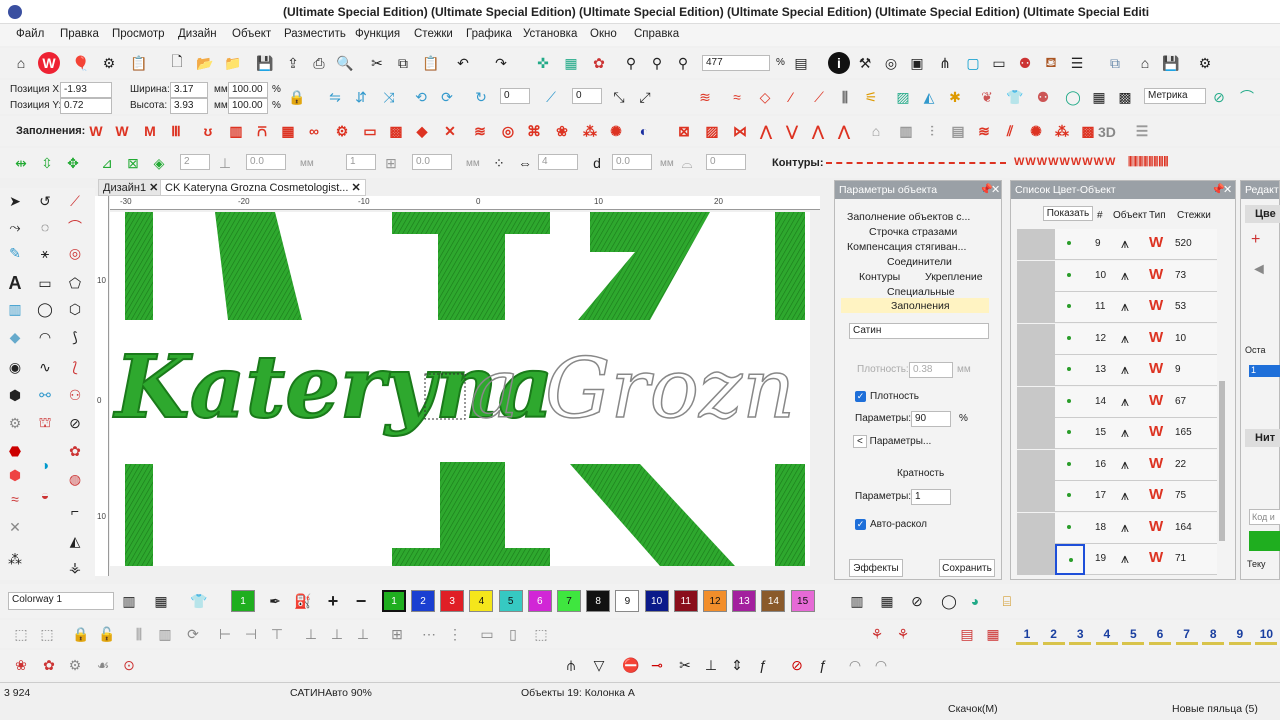 This screenshot has width=1280, height=720. What do you see at coordinates (954, 277) in the screenshot?
I see `tree-item: Укрепление` at bounding box center [954, 277].